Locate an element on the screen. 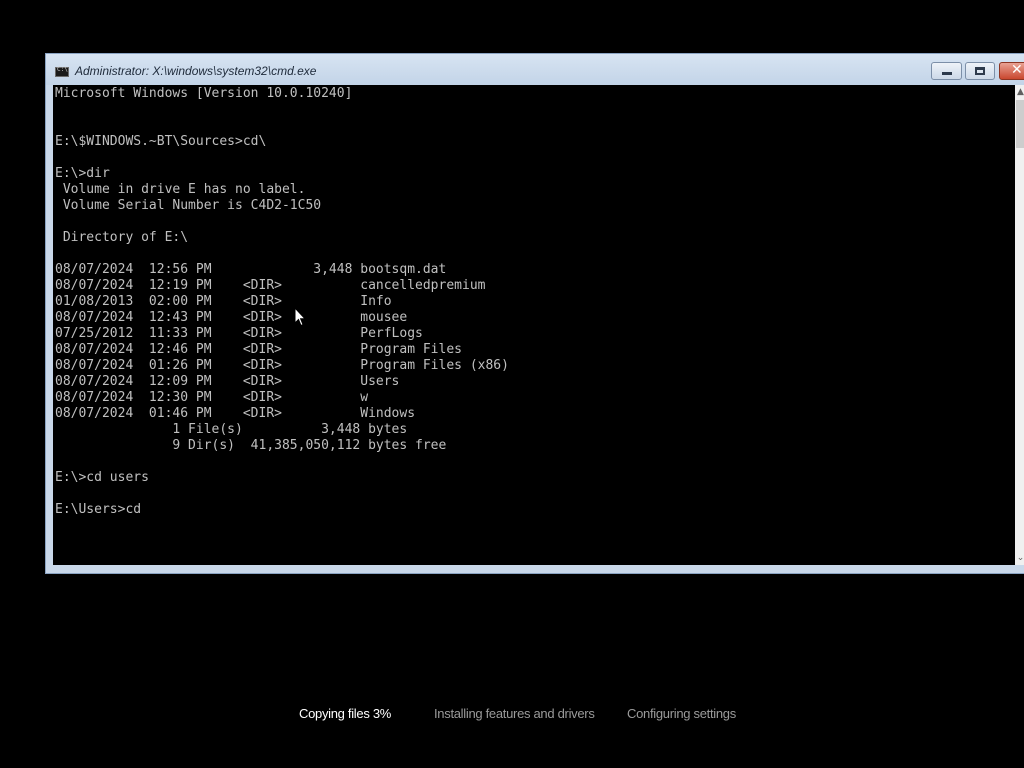 The image size is (1024, 768). maximize-button is located at coordinates (980, 71).